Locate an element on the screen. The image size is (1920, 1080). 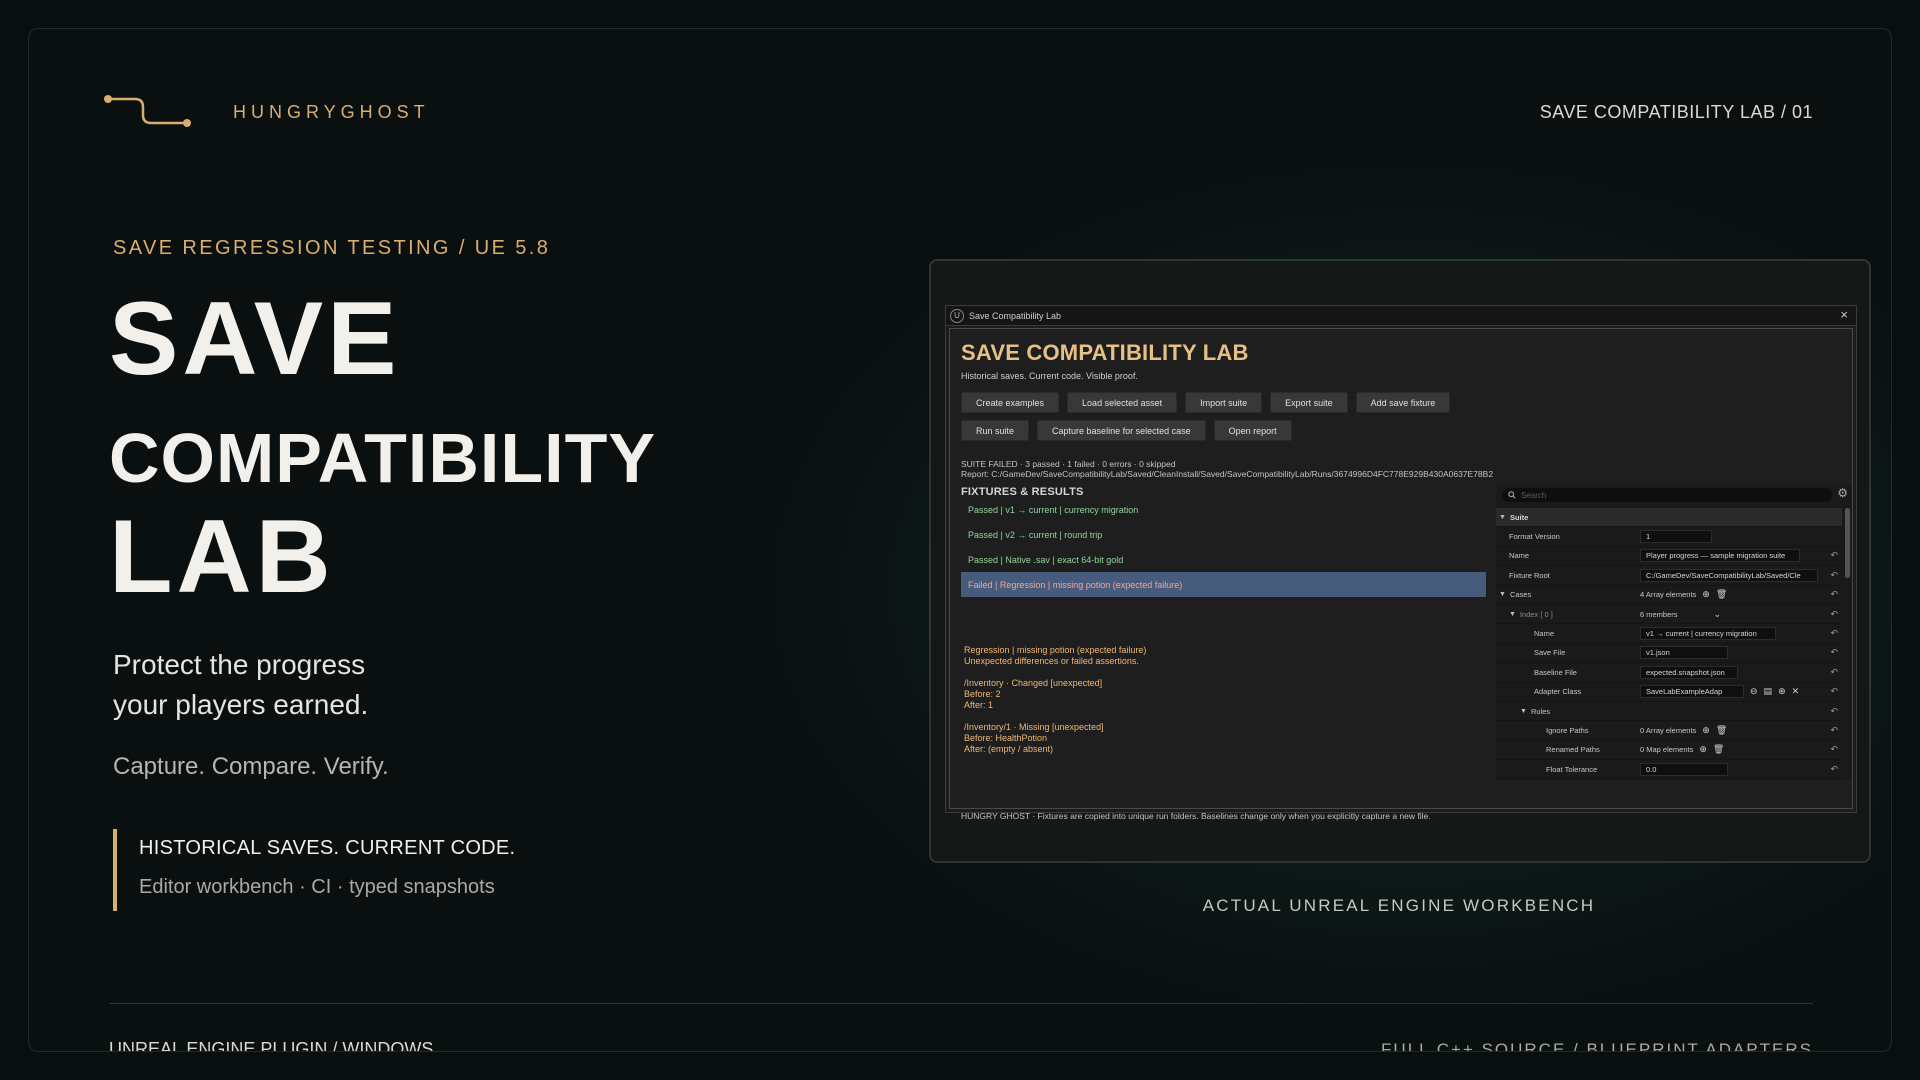
property-row: Baseline File expected.snapshot.json ↶ is located at coordinates (1669, 673).